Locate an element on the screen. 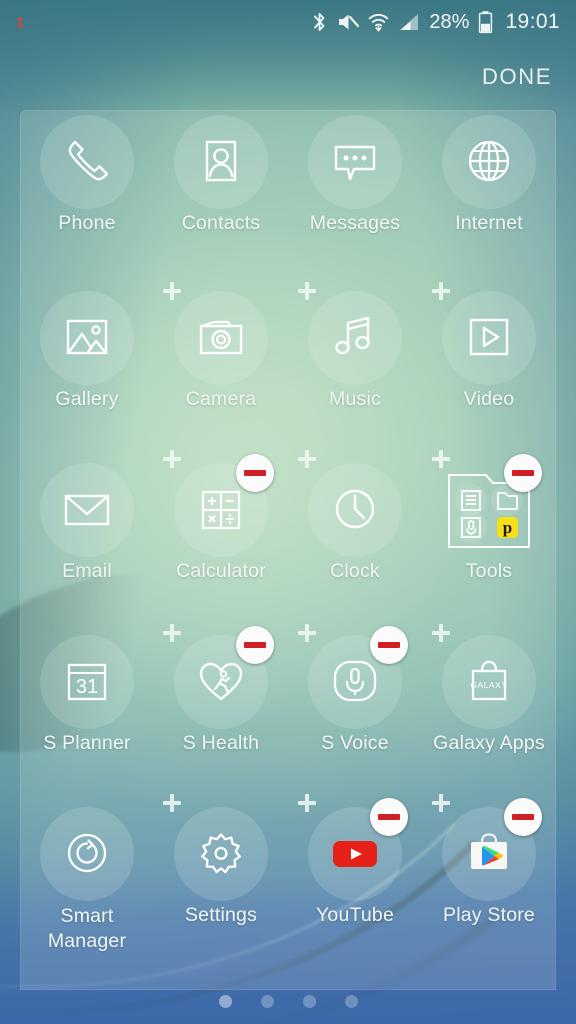 The width and height of the screenshot is (576, 1024). phone-icon is located at coordinates (87, 162).